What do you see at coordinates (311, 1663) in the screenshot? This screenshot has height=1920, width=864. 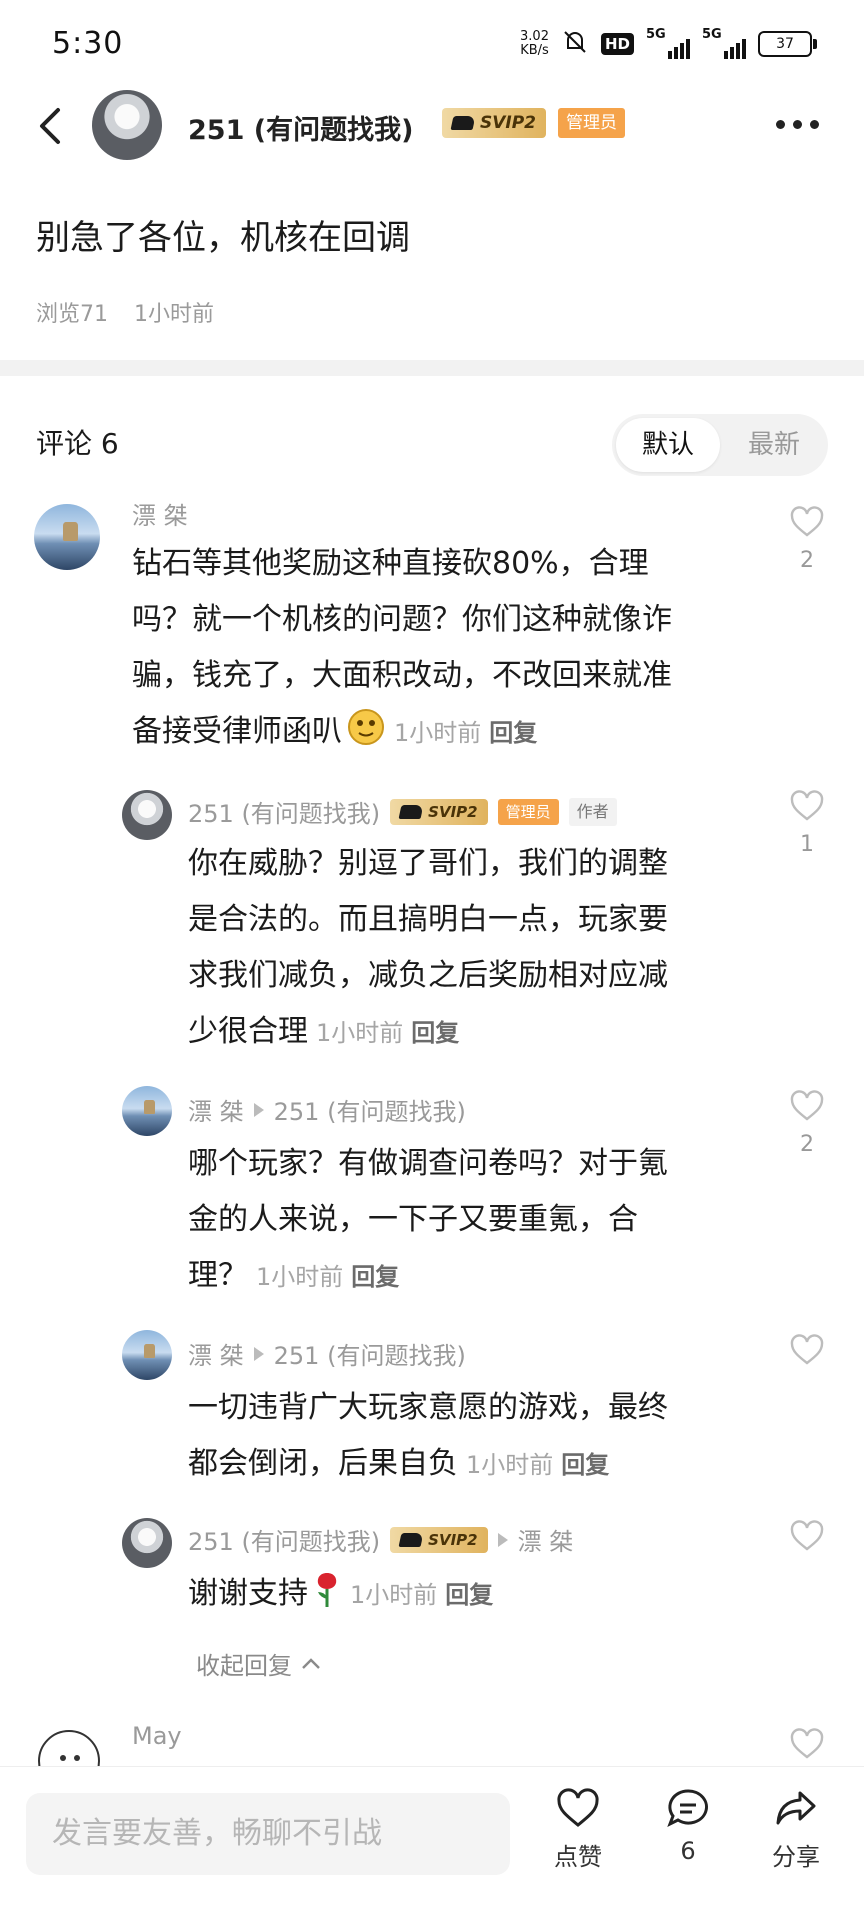 I see `chevron-up-icon` at bounding box center [311, 1663].